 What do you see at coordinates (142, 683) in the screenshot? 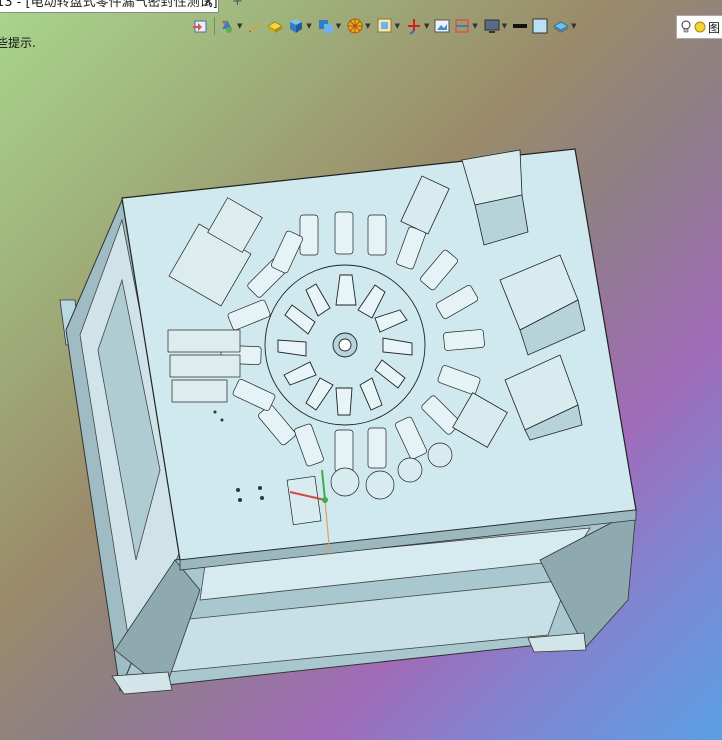
I see `frame-foot` at bounding box center [142, 683].